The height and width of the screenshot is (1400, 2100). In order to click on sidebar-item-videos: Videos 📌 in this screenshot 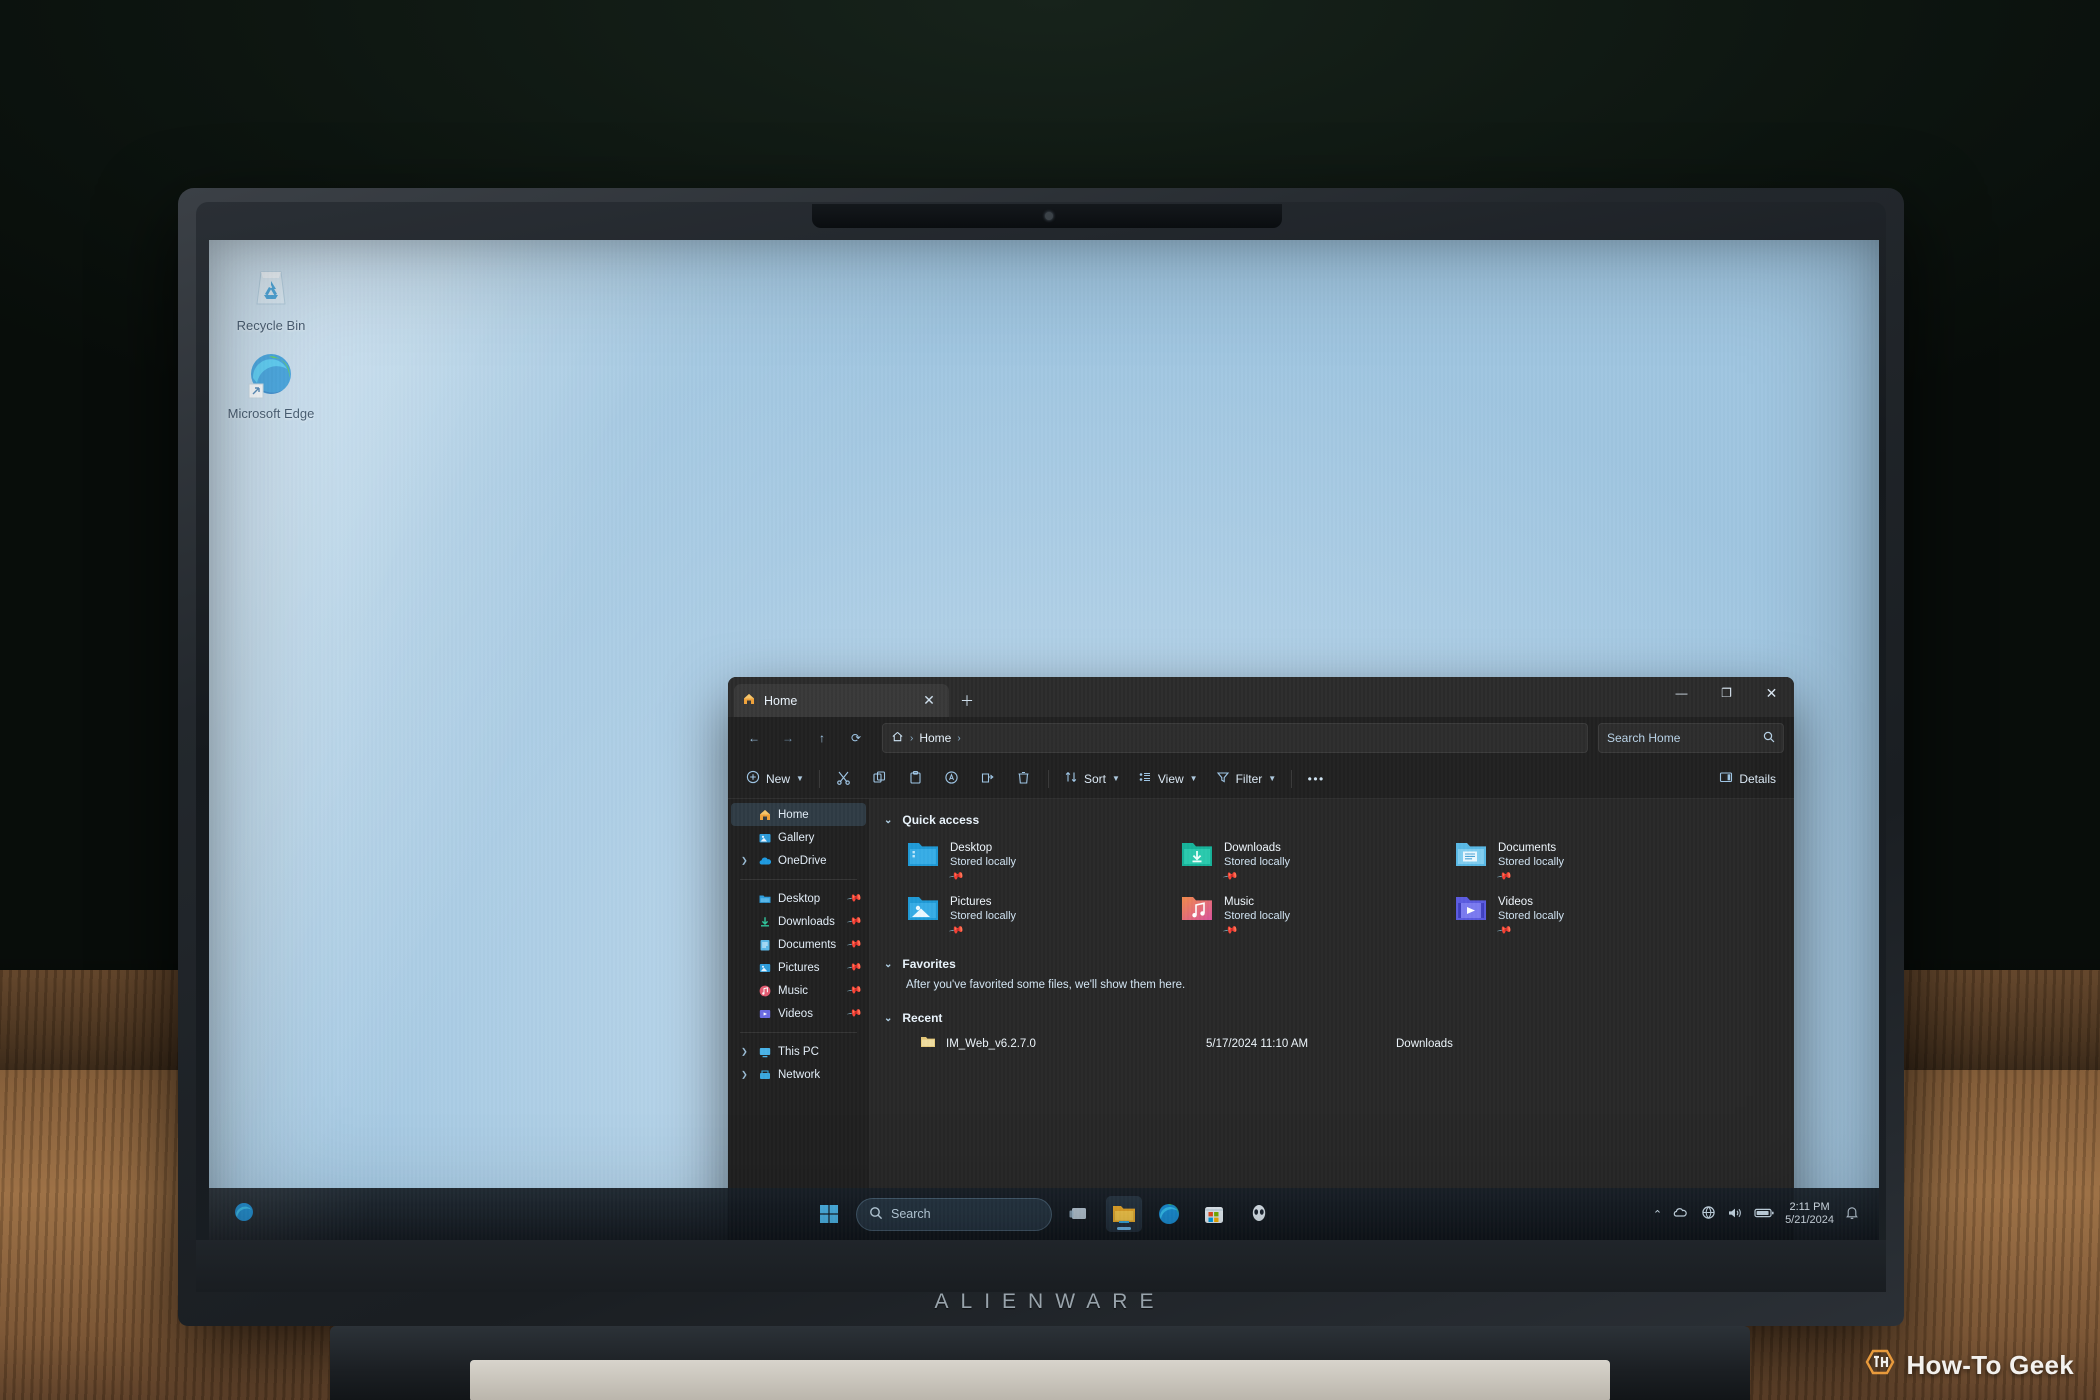, I will do `click(798, 1013)`.